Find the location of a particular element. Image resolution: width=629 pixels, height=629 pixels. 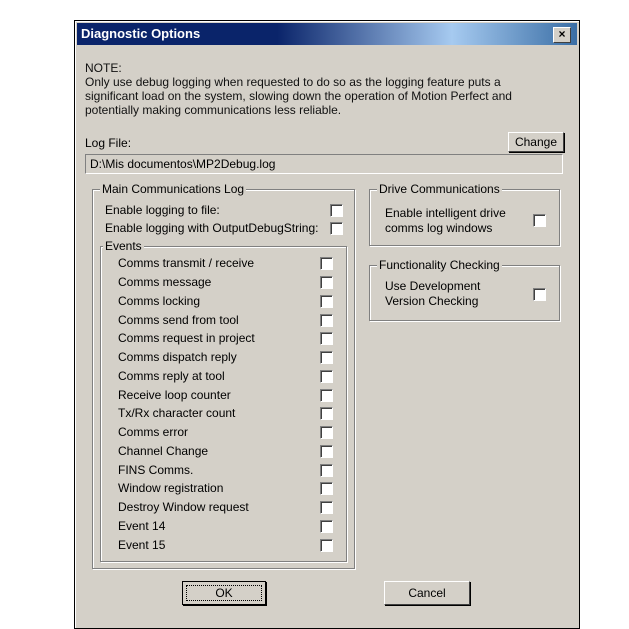

event-label: Comms reply at tool is located at coordinates (171, 376).